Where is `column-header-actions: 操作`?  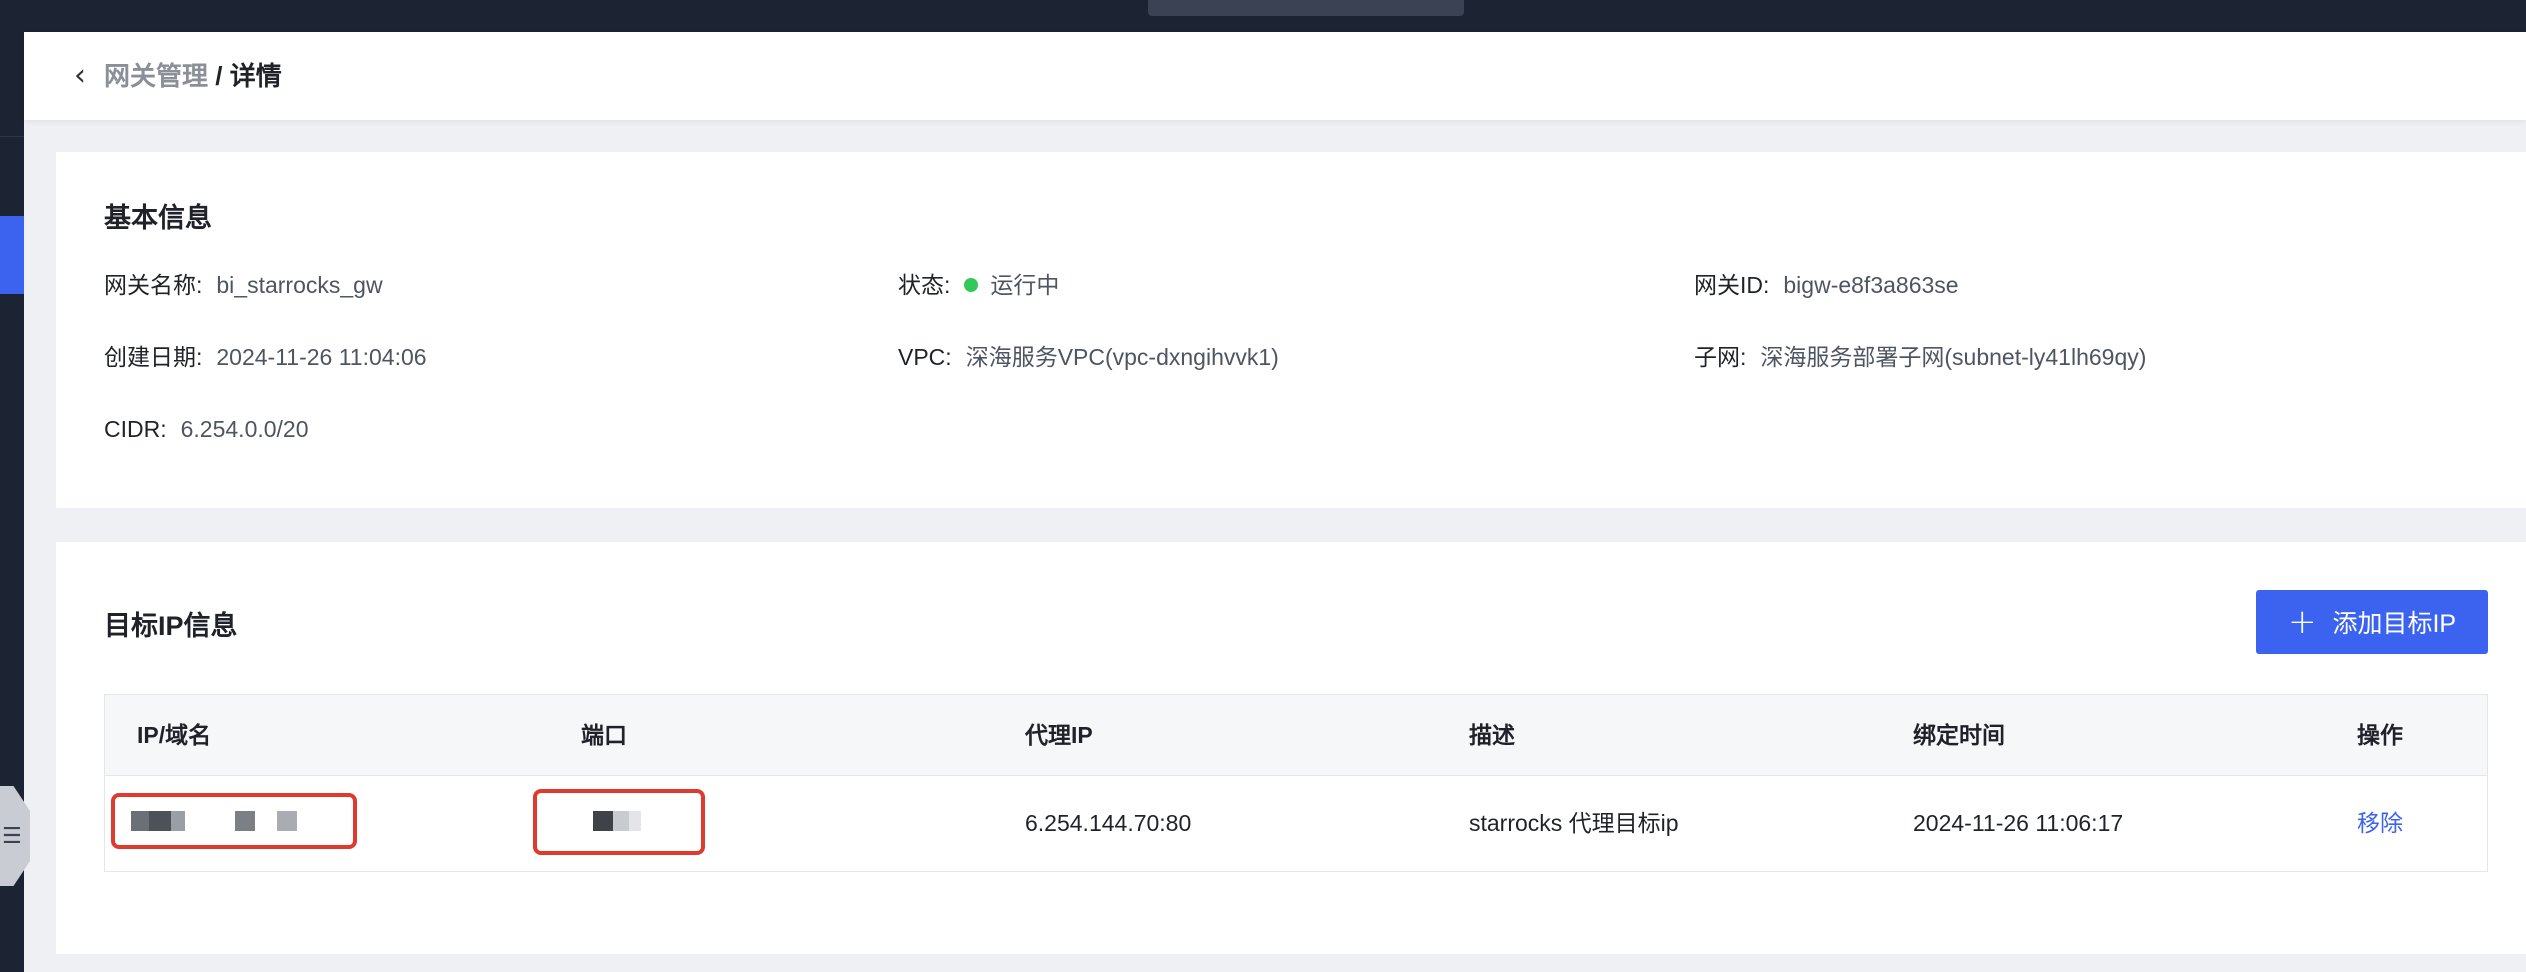 column-header-actions: 操作 is located at coordinates (2380, 735).